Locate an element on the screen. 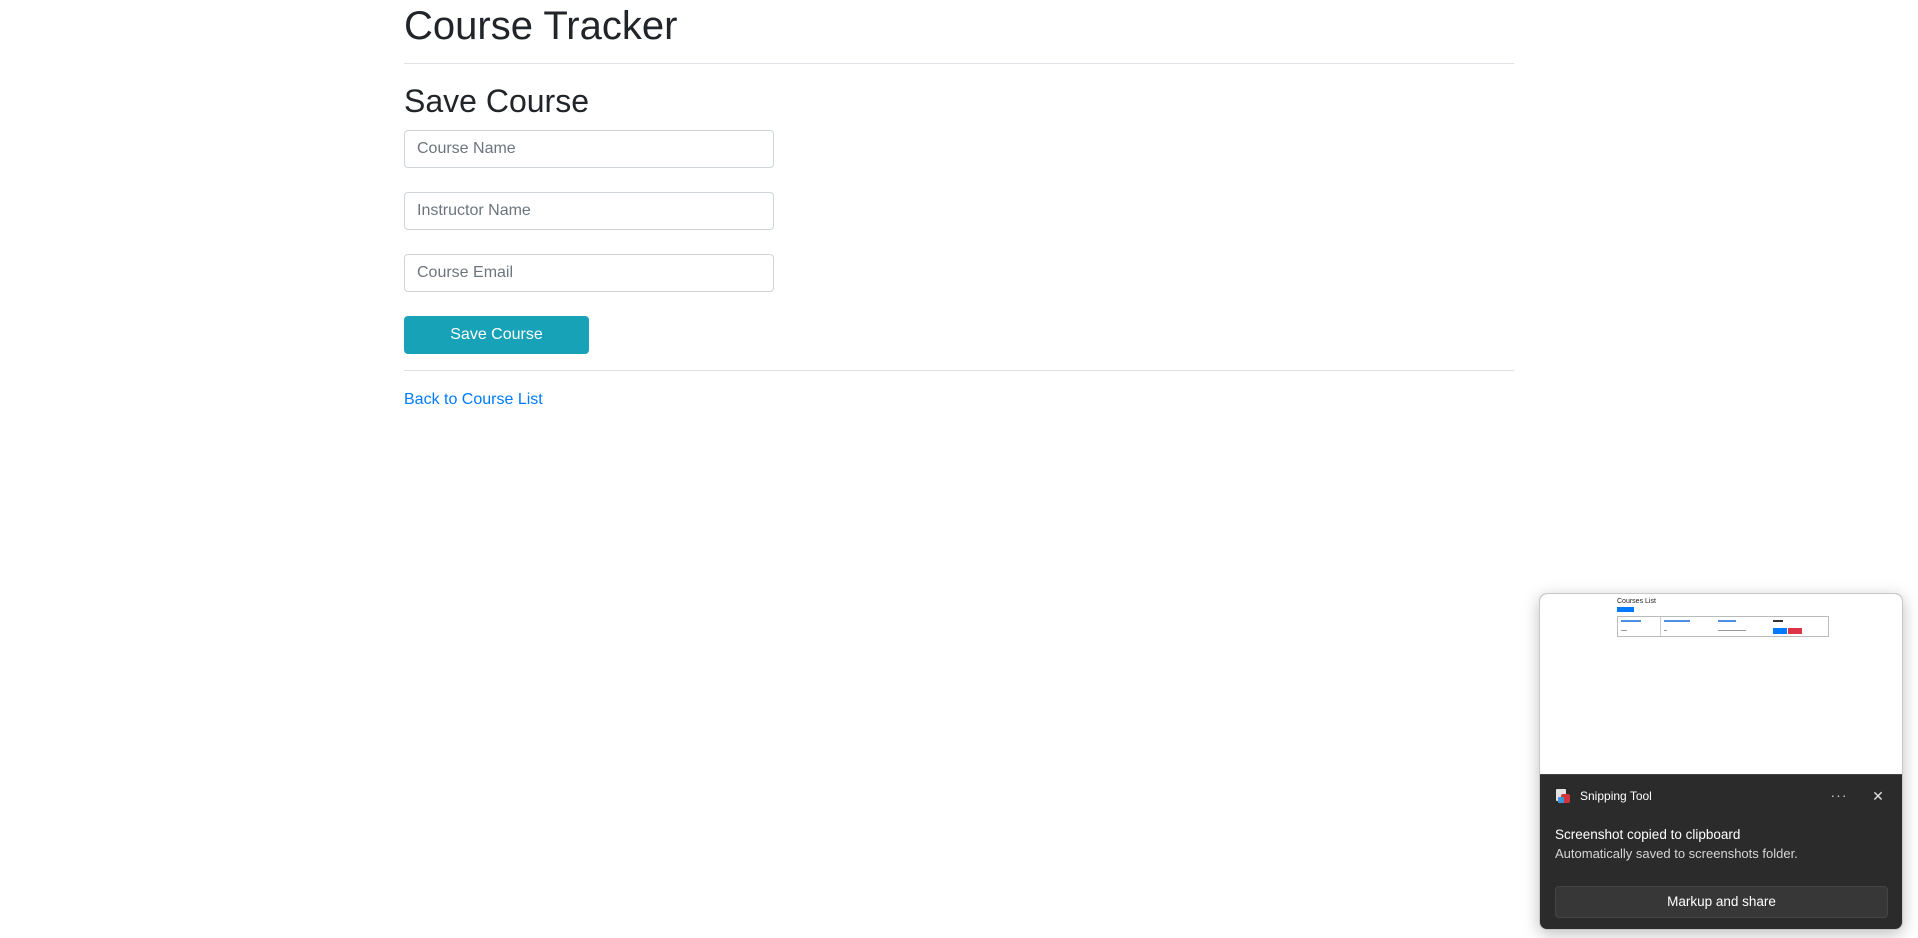 The height and width of the screenshot is (938, 1918). more-options-icon: ··· is located at coordinates (1839, 796).